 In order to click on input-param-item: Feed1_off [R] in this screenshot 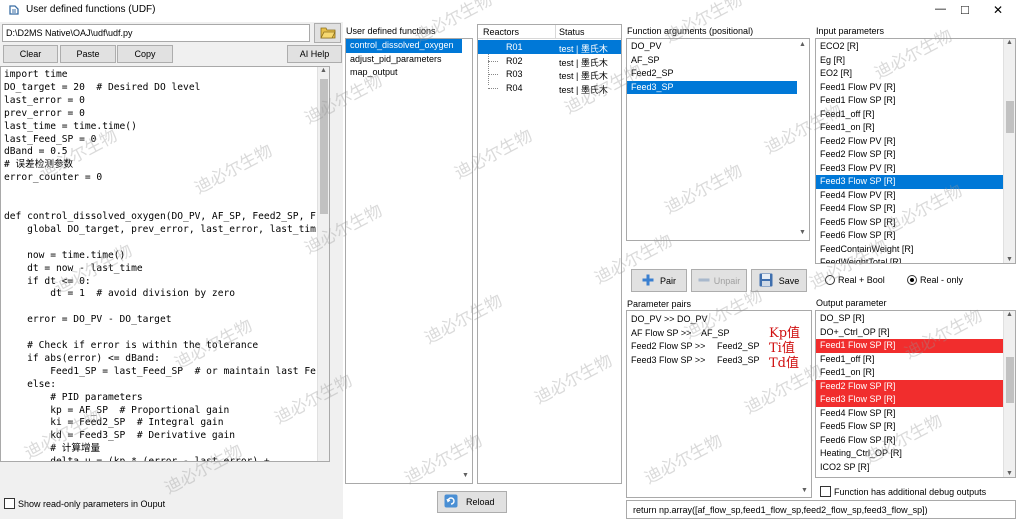, I will do `click(910, 115)`.